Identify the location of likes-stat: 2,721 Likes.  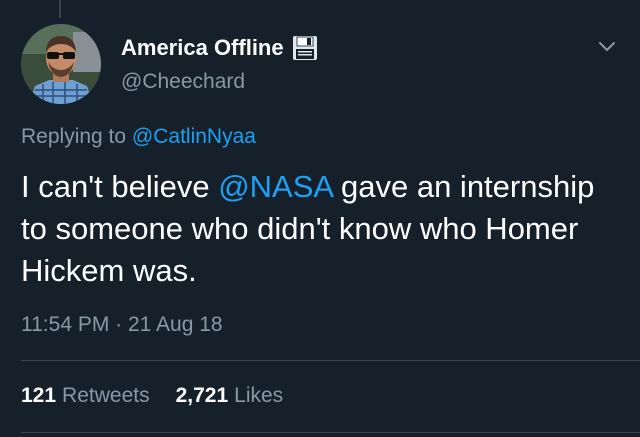
(230, 396).